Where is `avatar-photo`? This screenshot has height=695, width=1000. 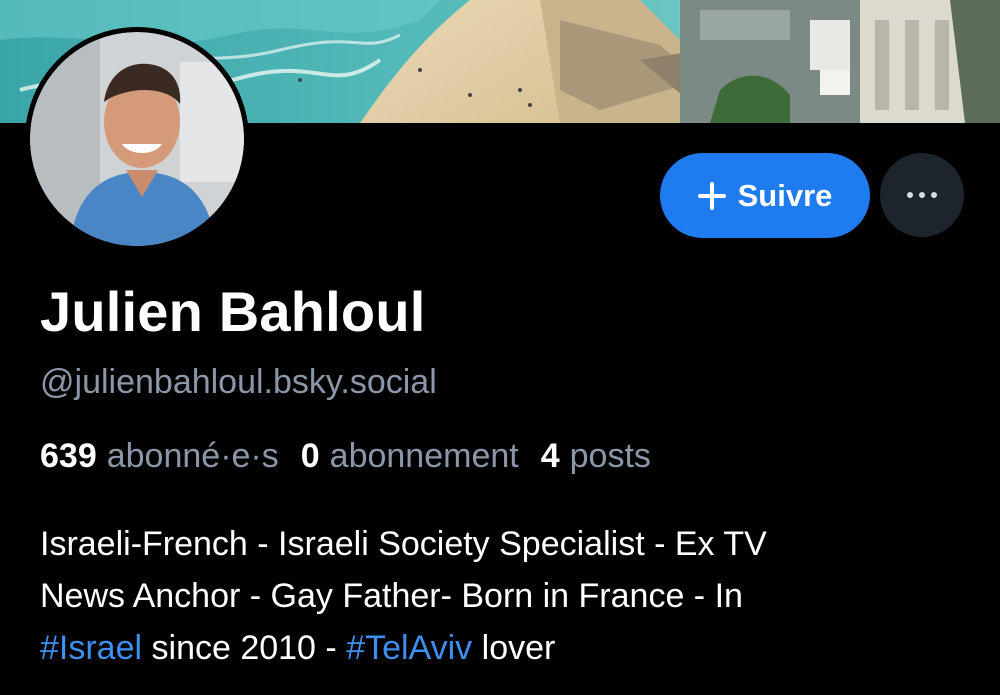 avatar-photo is located at coordinates (137, 139).